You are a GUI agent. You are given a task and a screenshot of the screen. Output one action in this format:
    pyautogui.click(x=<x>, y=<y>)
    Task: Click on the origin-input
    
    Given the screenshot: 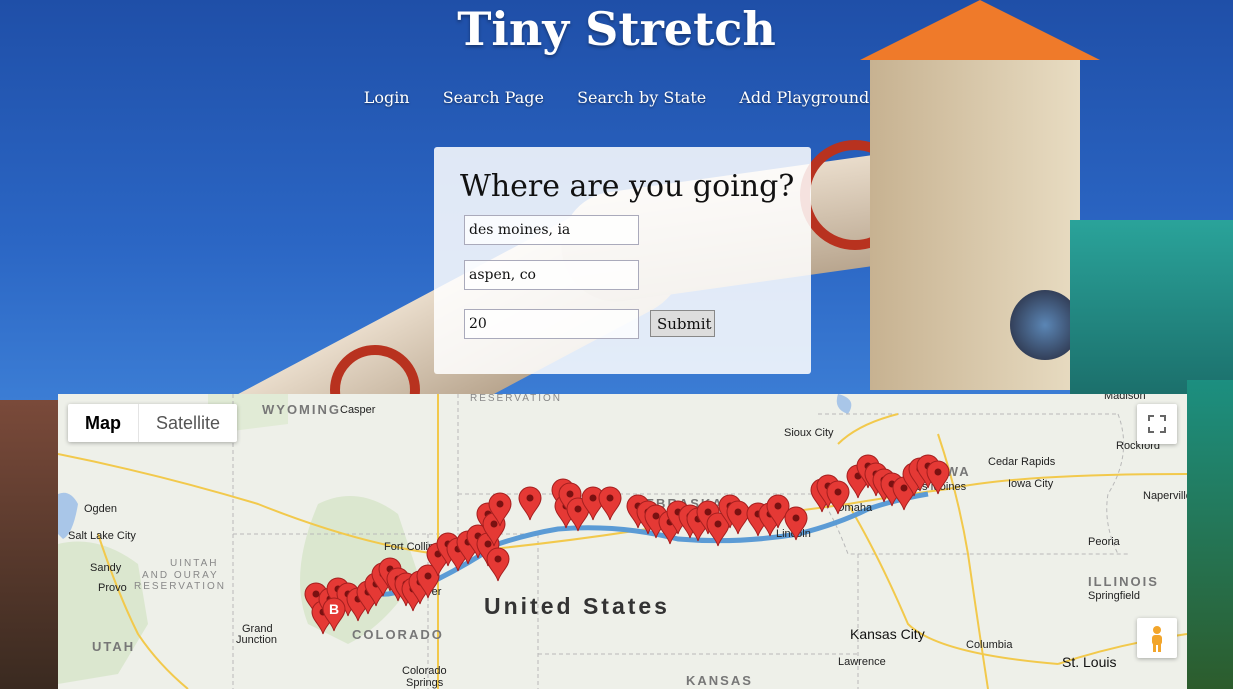 What is the action you would take?
    pyautogui.click(x=551, y=230)
    